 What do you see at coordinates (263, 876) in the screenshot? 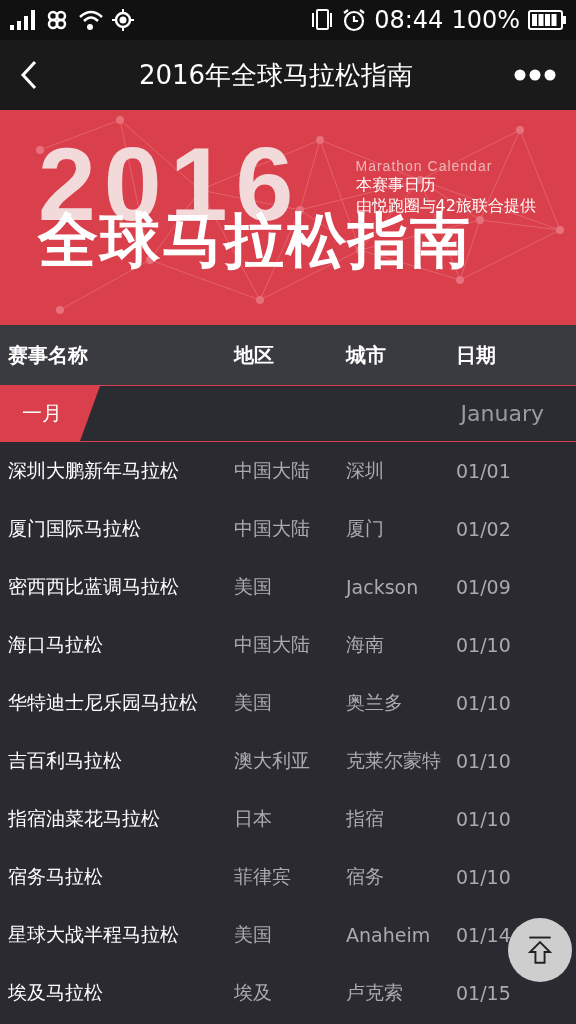
I see `region-cell-text: 菲律宾` at bounding box center [263, 876].